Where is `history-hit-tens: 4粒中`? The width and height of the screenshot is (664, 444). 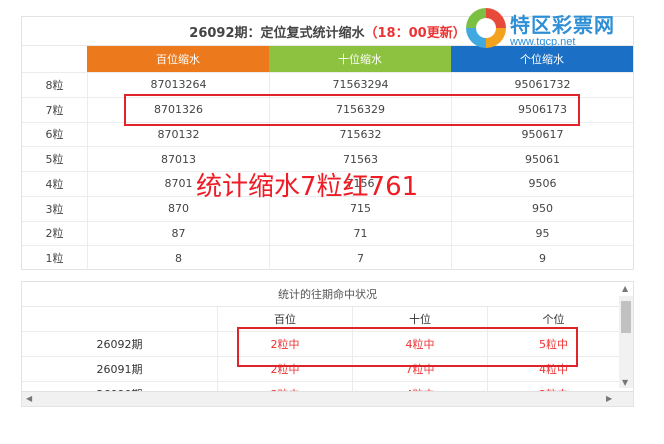
history-hit-tens: 4粒中 is located at coordinates (420, 344).